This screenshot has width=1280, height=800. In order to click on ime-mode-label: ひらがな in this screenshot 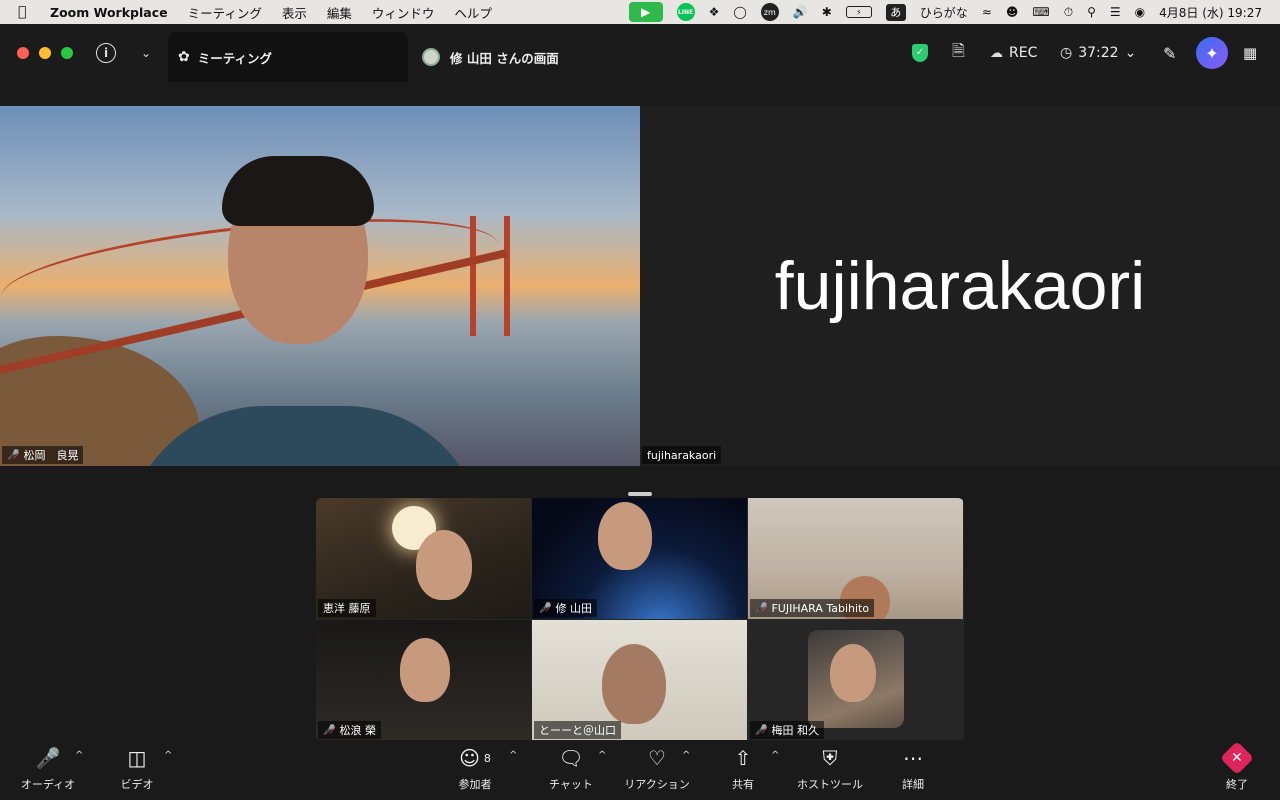, I will do `click(944, 12)`.